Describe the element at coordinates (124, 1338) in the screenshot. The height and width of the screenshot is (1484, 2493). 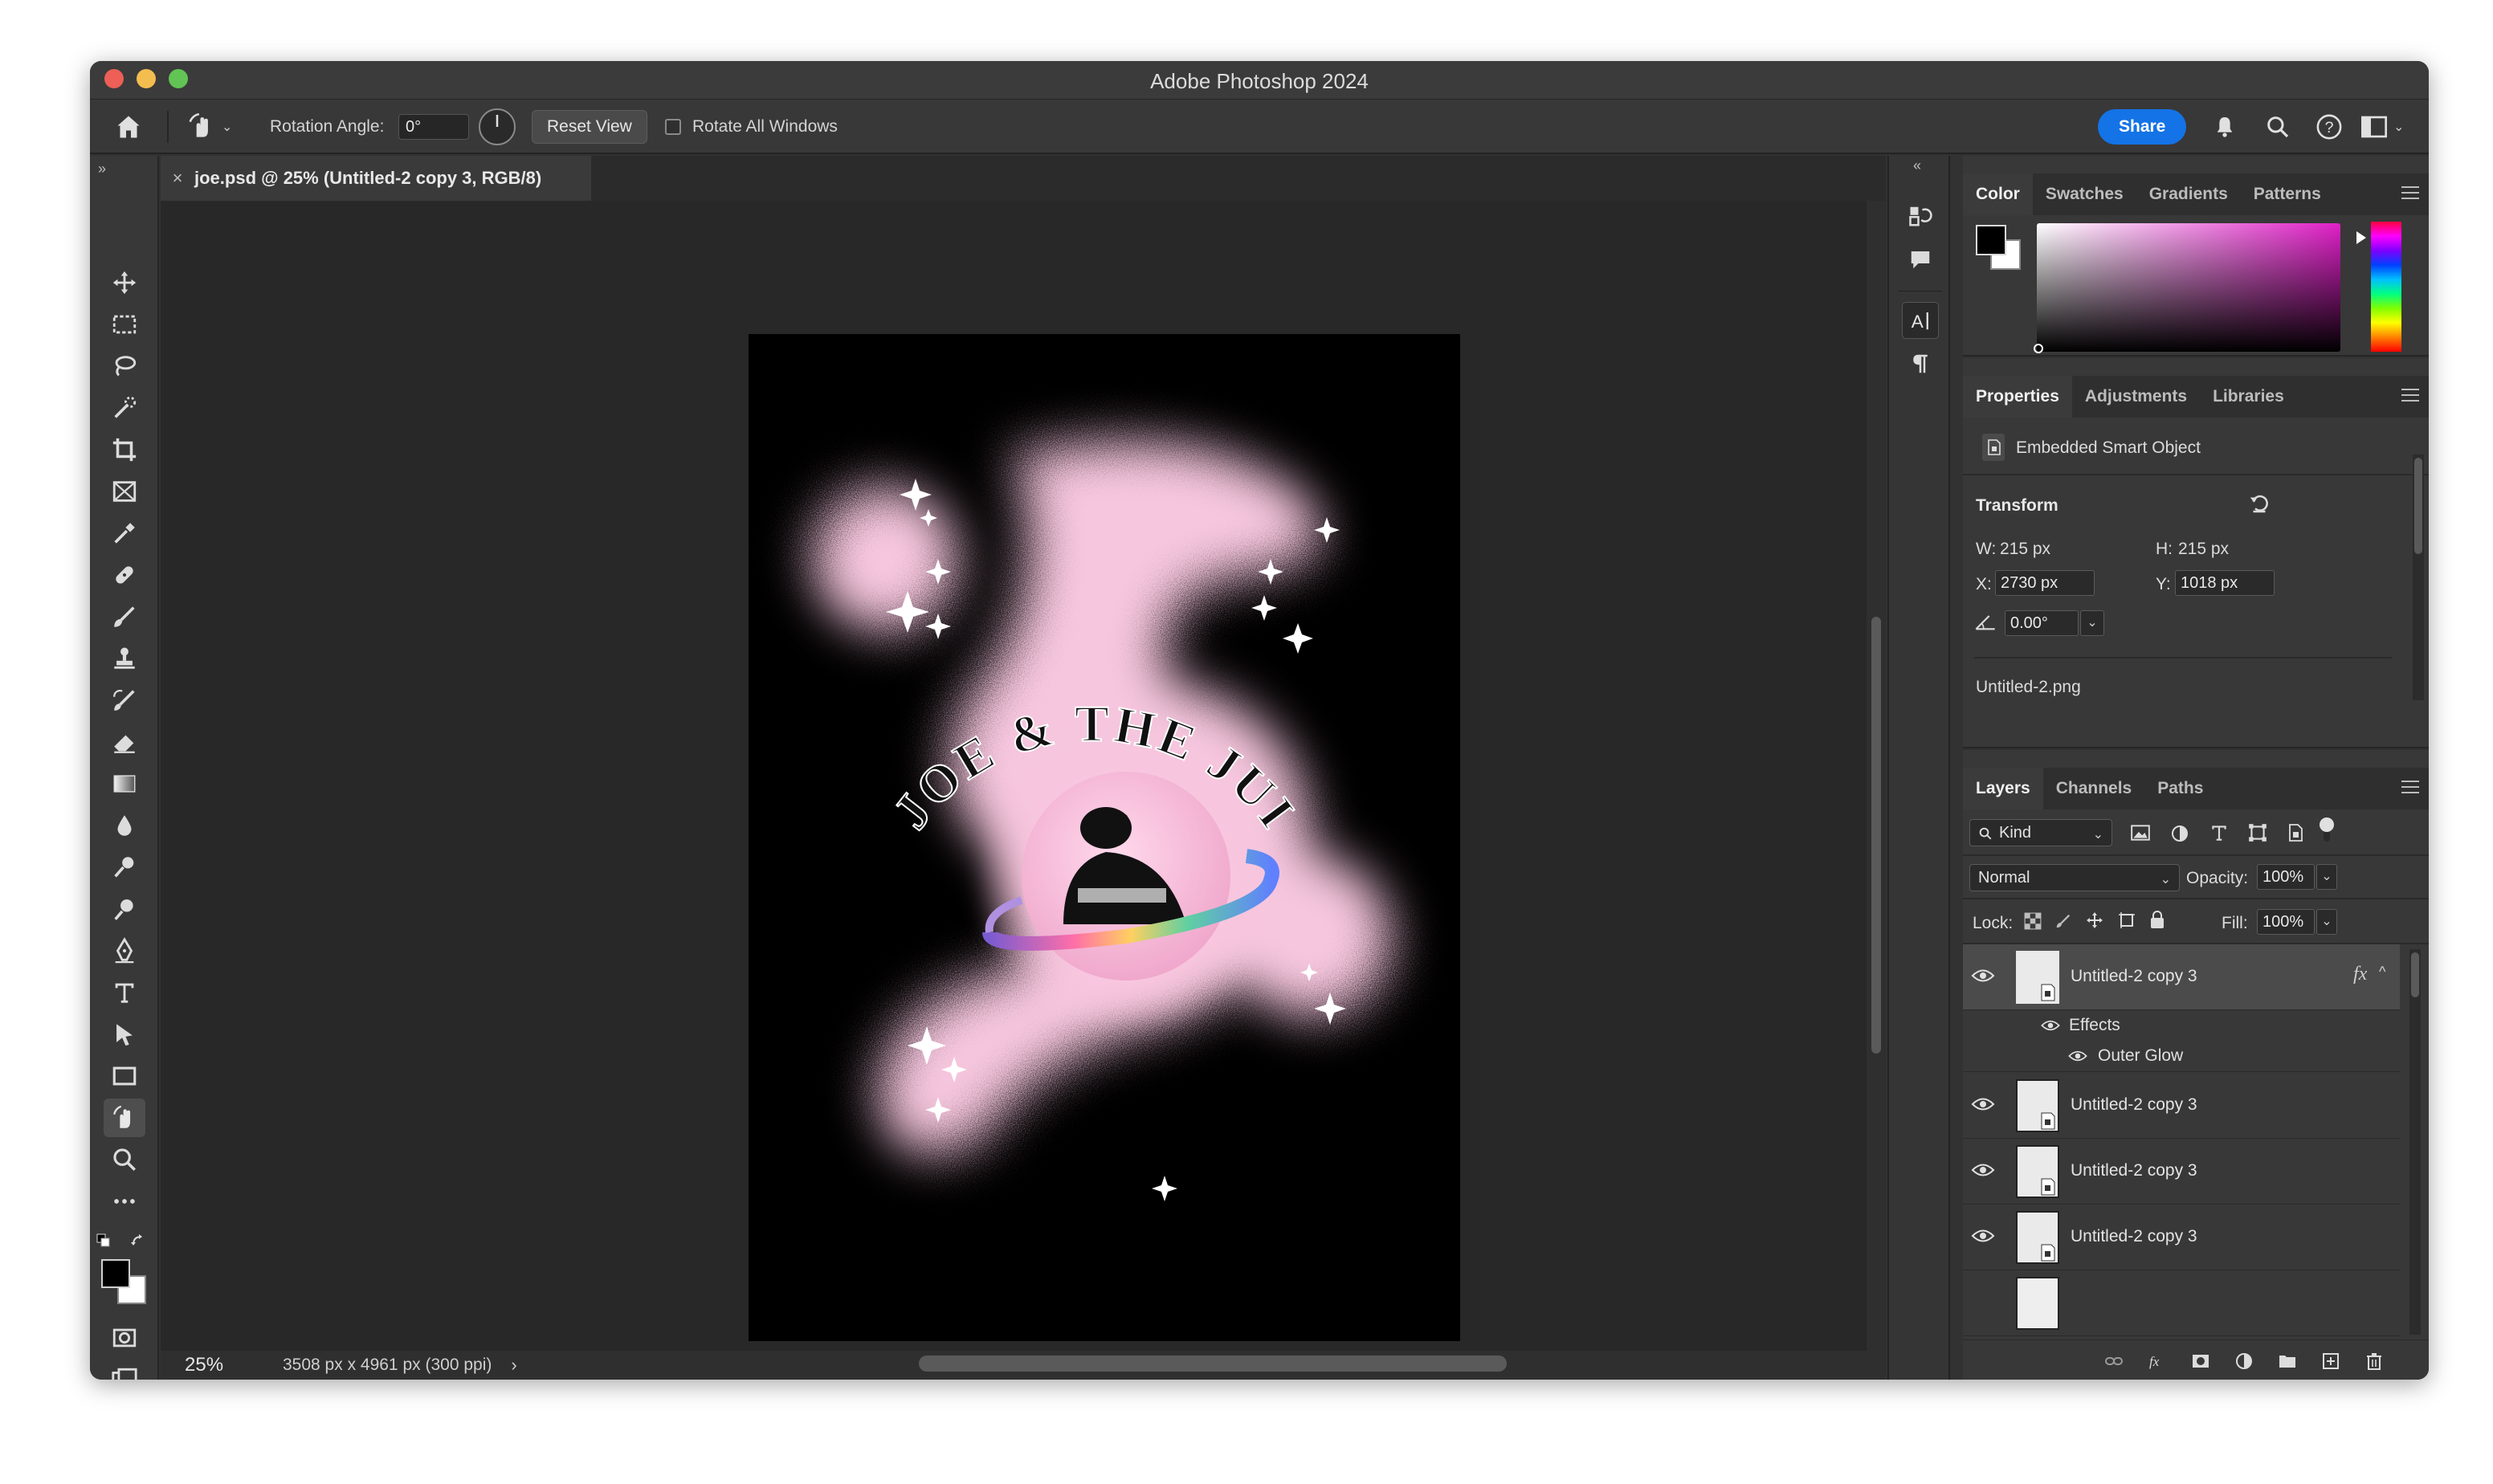
I see `quick-mask-button` at that location.